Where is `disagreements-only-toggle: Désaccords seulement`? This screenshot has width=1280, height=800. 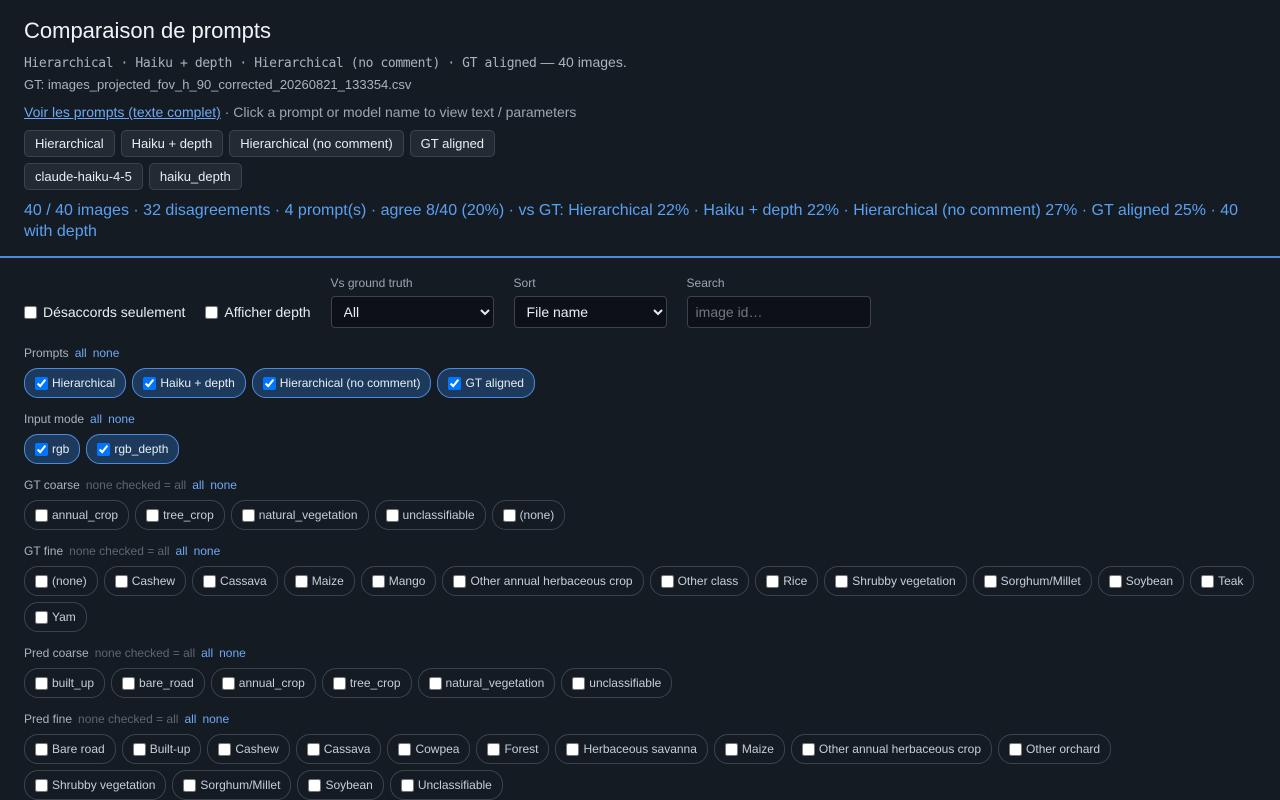 disagreements-only-toggle: Désaccords seulement is located at coordinates (104, 316).